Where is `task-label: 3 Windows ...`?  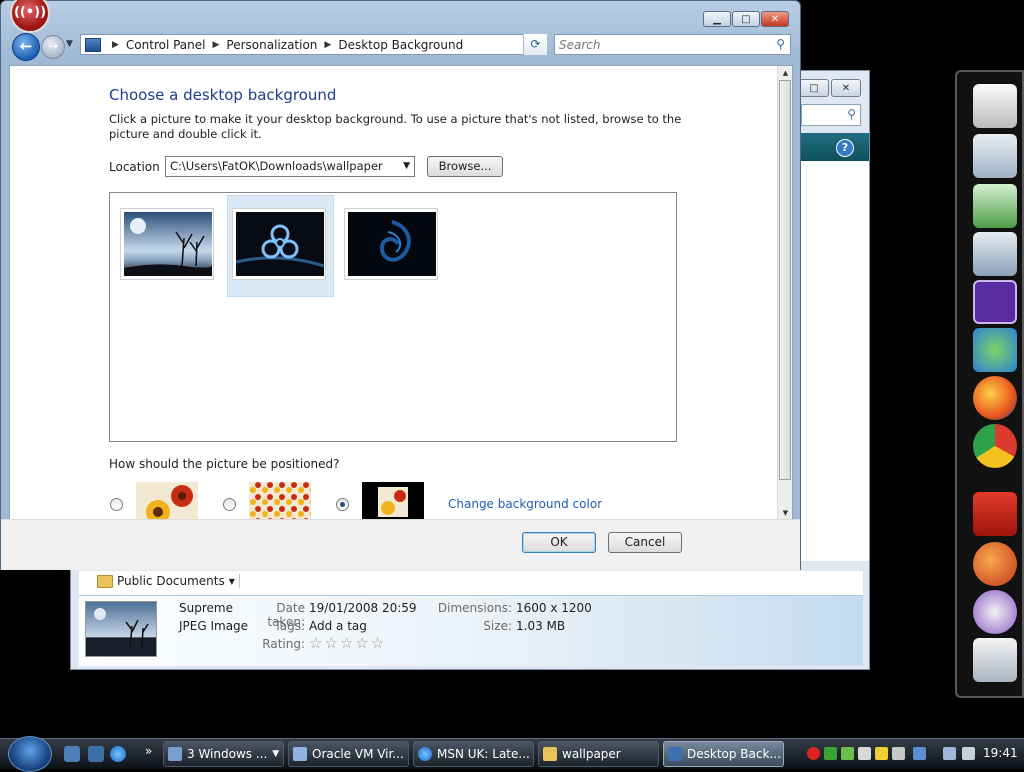
task-label: 3 Windows ... is located at coordinates (227, 754).